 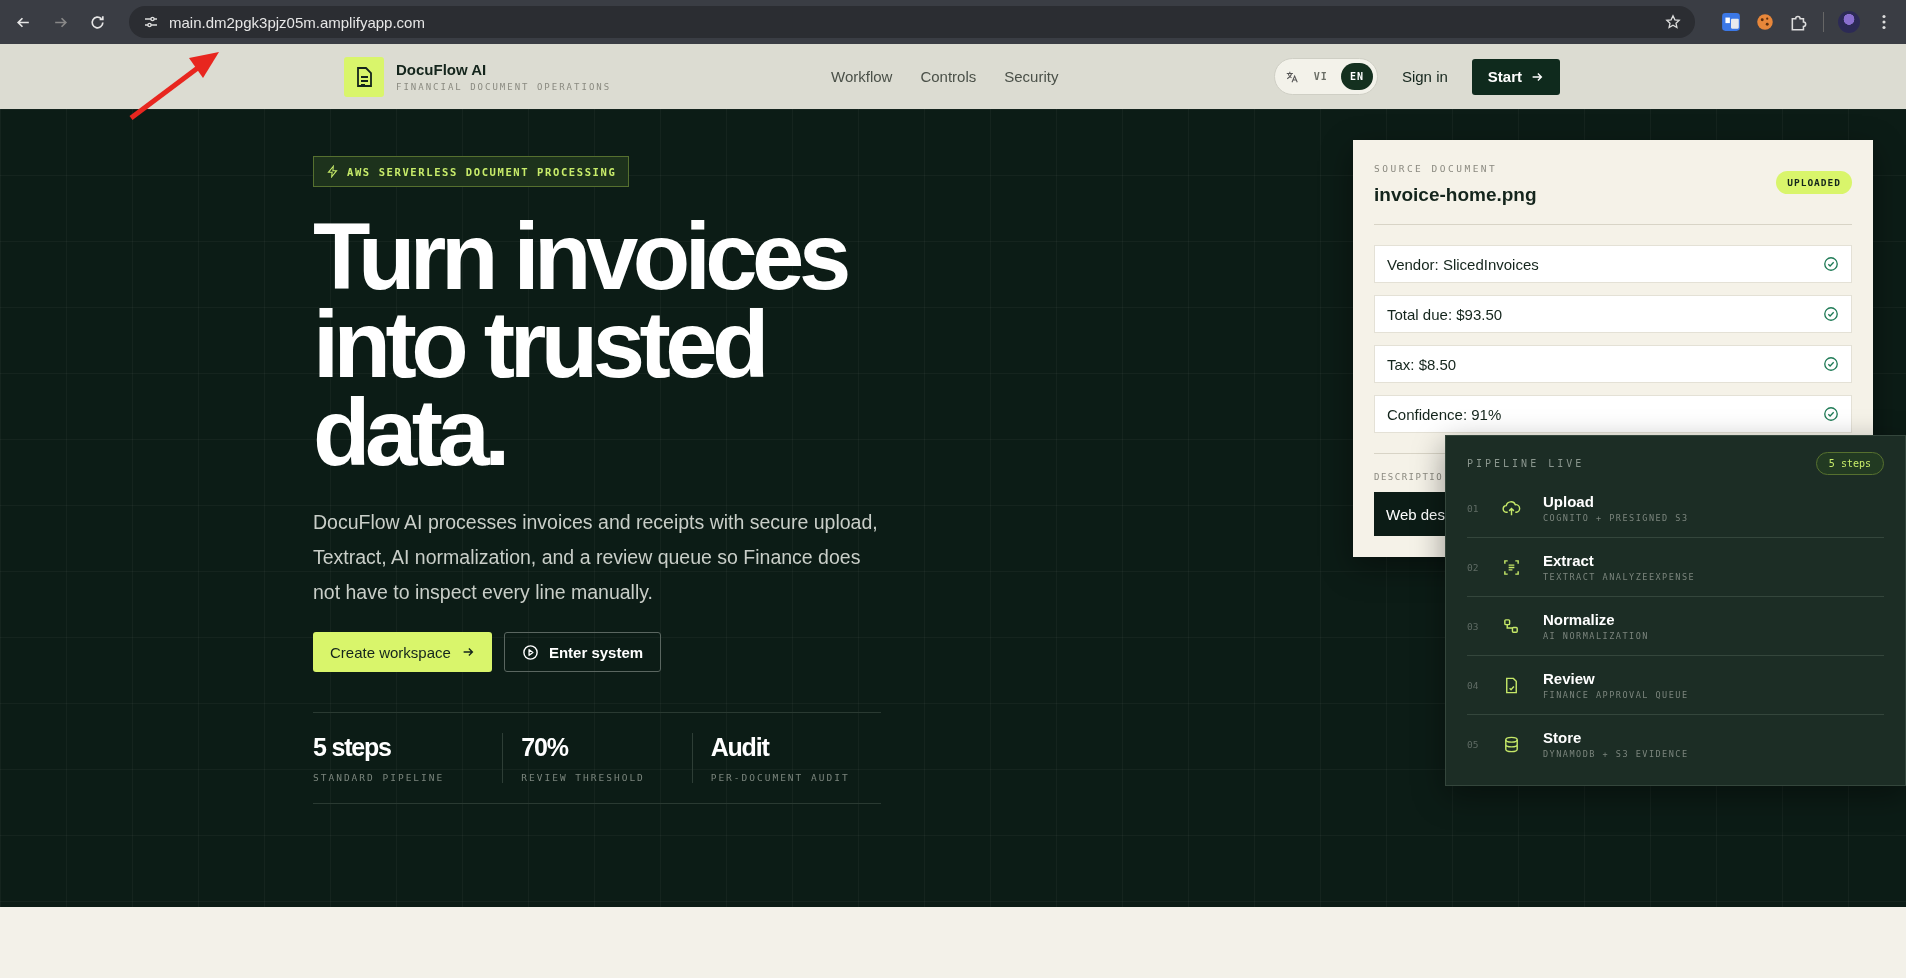 I want to click on step-detail: DYNAMODB + S3 EVIDENCE, so click(x=1616, y=754).